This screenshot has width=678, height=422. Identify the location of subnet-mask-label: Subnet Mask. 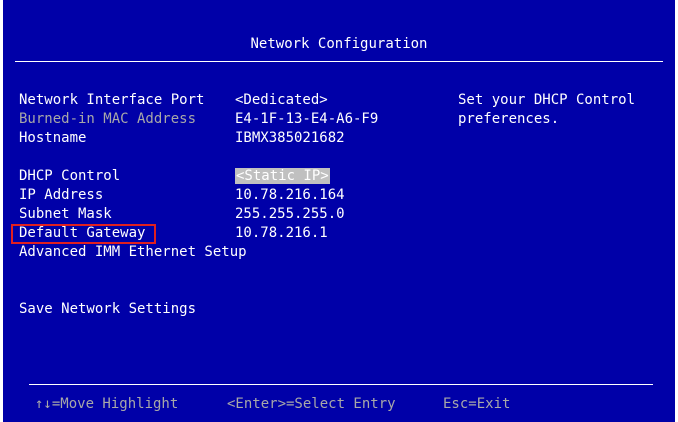
(65, 214).